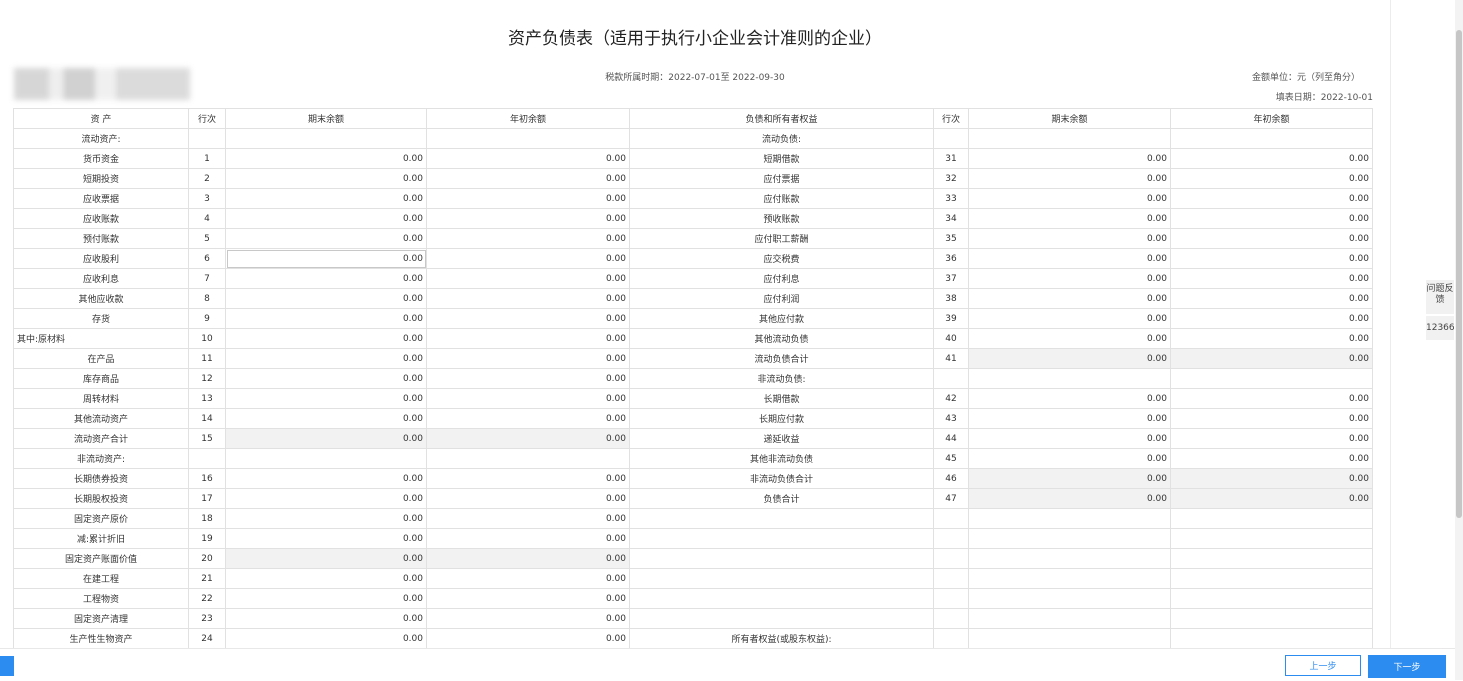 This screenshot has height=681, width=1463. Describe the element at coordinates (693, 198) in the screenshot. I see `table-row: 应收票据 3 0.00 0.00 应付账款 33 0.00 0.00` at that location.